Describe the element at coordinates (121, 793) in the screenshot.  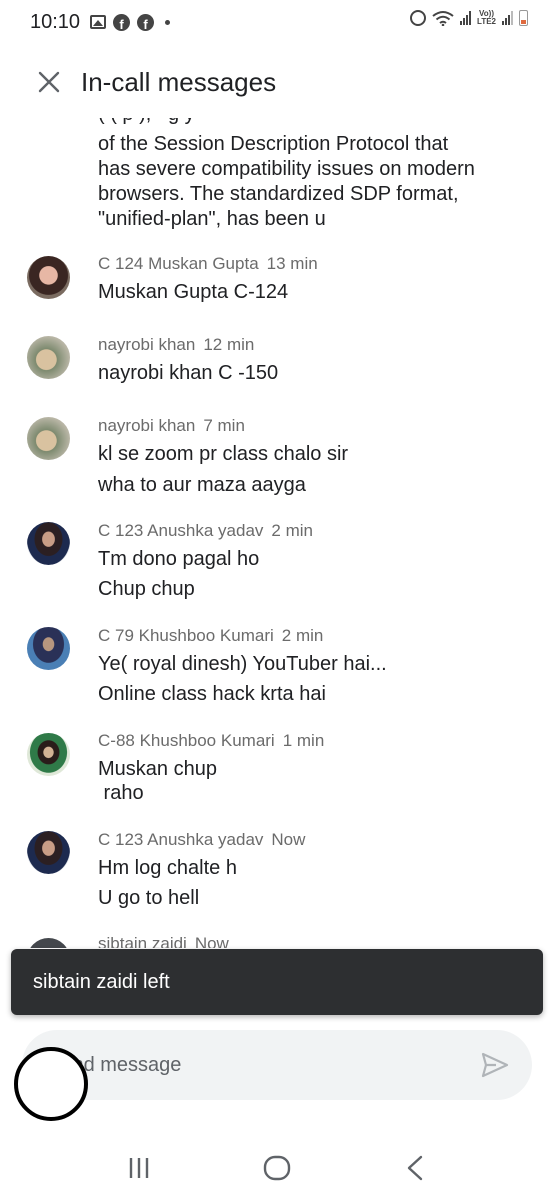
I see `message-text-line: raho` at that location.